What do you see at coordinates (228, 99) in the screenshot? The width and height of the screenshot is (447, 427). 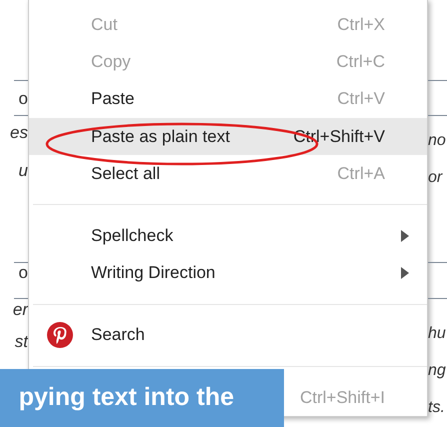 I see `menu-item: Paste Ctrl+V` at bounding box center [228, 99].